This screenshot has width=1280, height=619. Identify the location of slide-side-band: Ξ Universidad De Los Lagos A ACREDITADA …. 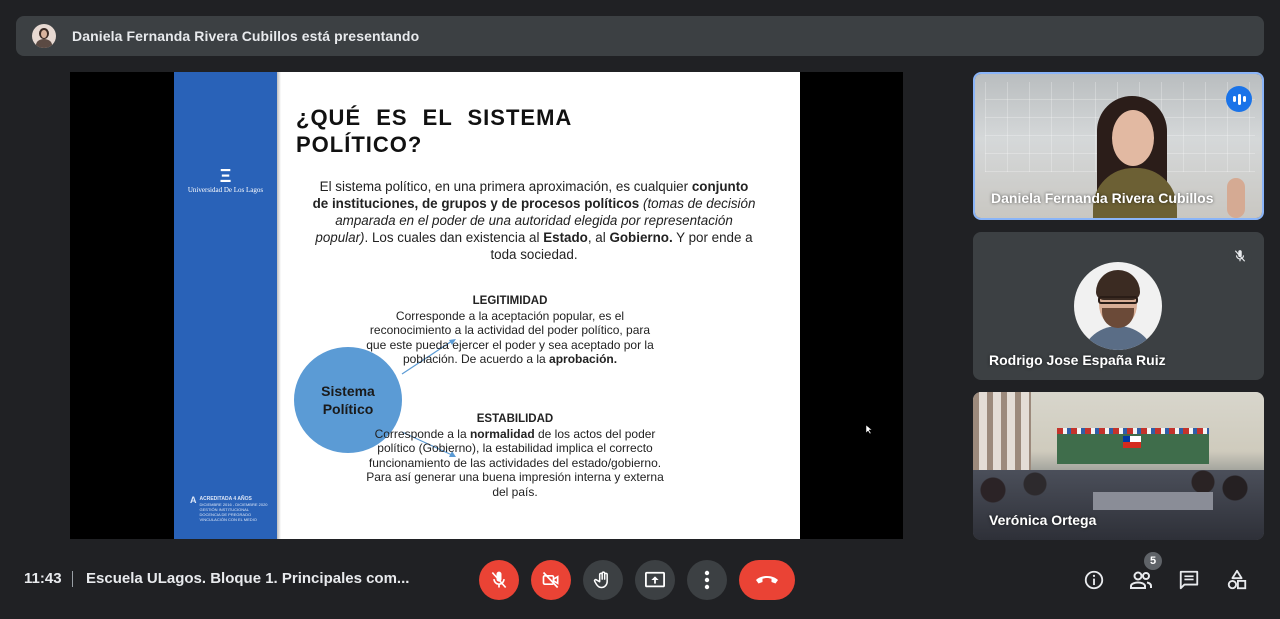
(227, 305).